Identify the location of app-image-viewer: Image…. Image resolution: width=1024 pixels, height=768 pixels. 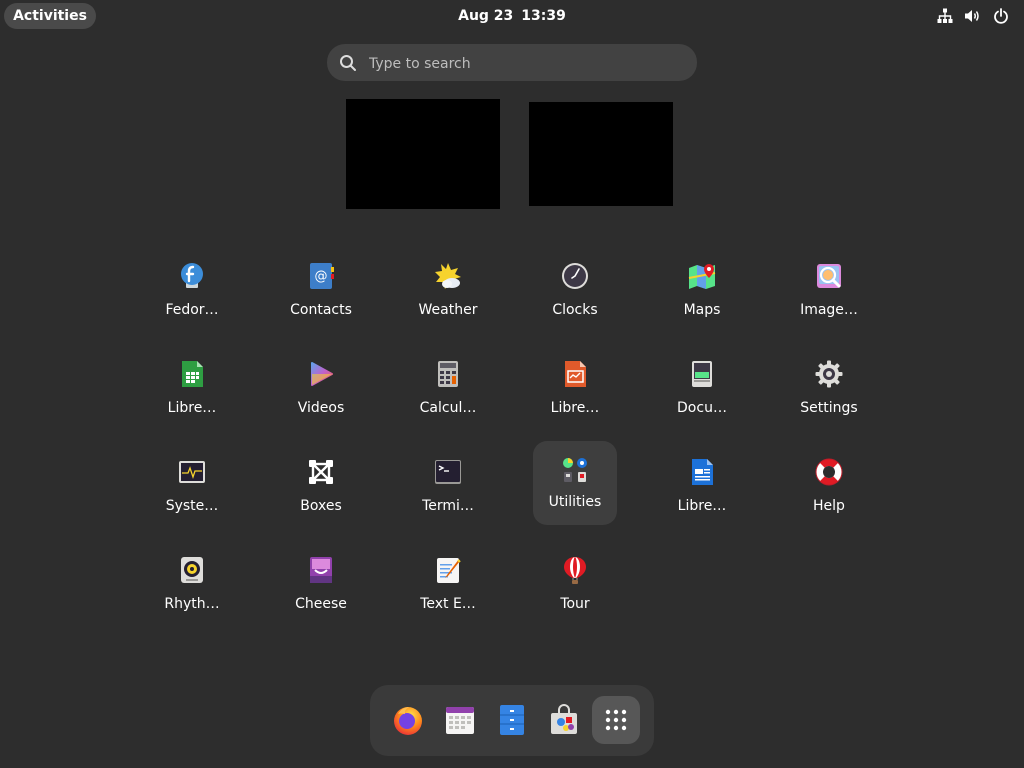
(829, 292).